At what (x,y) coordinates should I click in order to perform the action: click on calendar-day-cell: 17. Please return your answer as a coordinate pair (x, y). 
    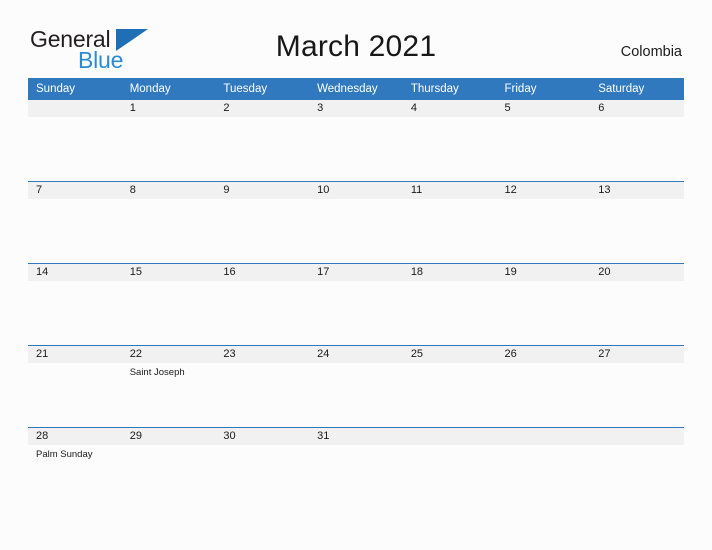
    Looking at the image, I should click on (356, 304).